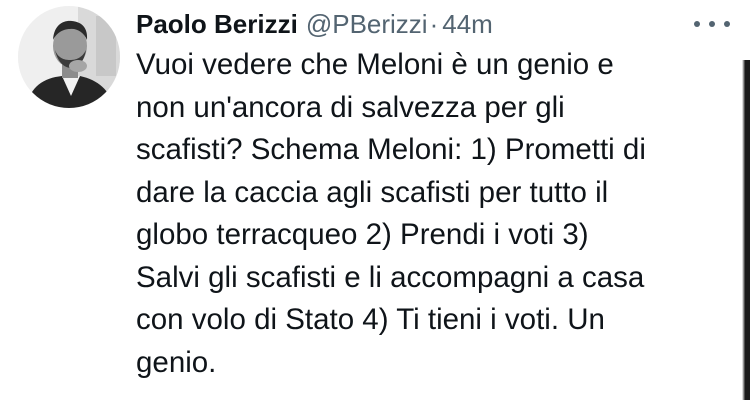 The width and height of the screenshot is (750, 413). Describe the element at coordinates (746, 230) in the screenshot. I see `adjacent-image-edge` at that location.